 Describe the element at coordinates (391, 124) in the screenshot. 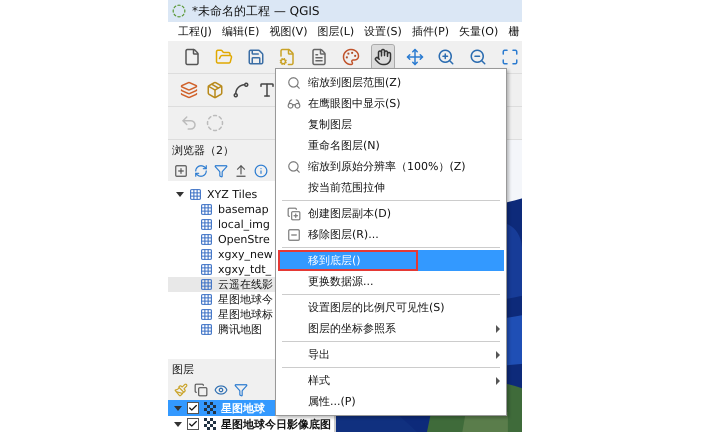

I see `menu-item: 复制图层` at that location.